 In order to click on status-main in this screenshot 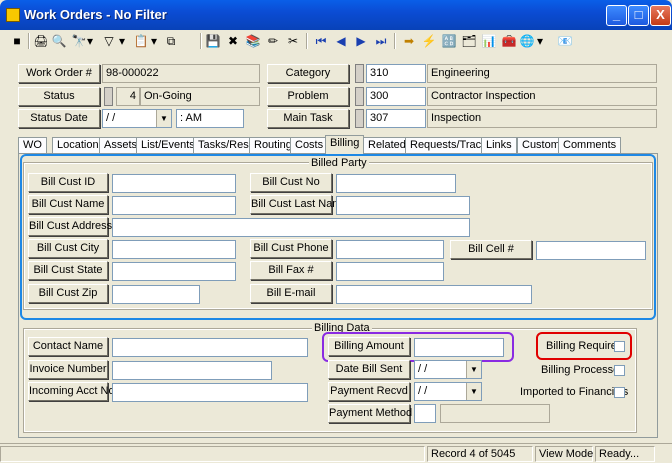, I will do `click(212, 454)`.